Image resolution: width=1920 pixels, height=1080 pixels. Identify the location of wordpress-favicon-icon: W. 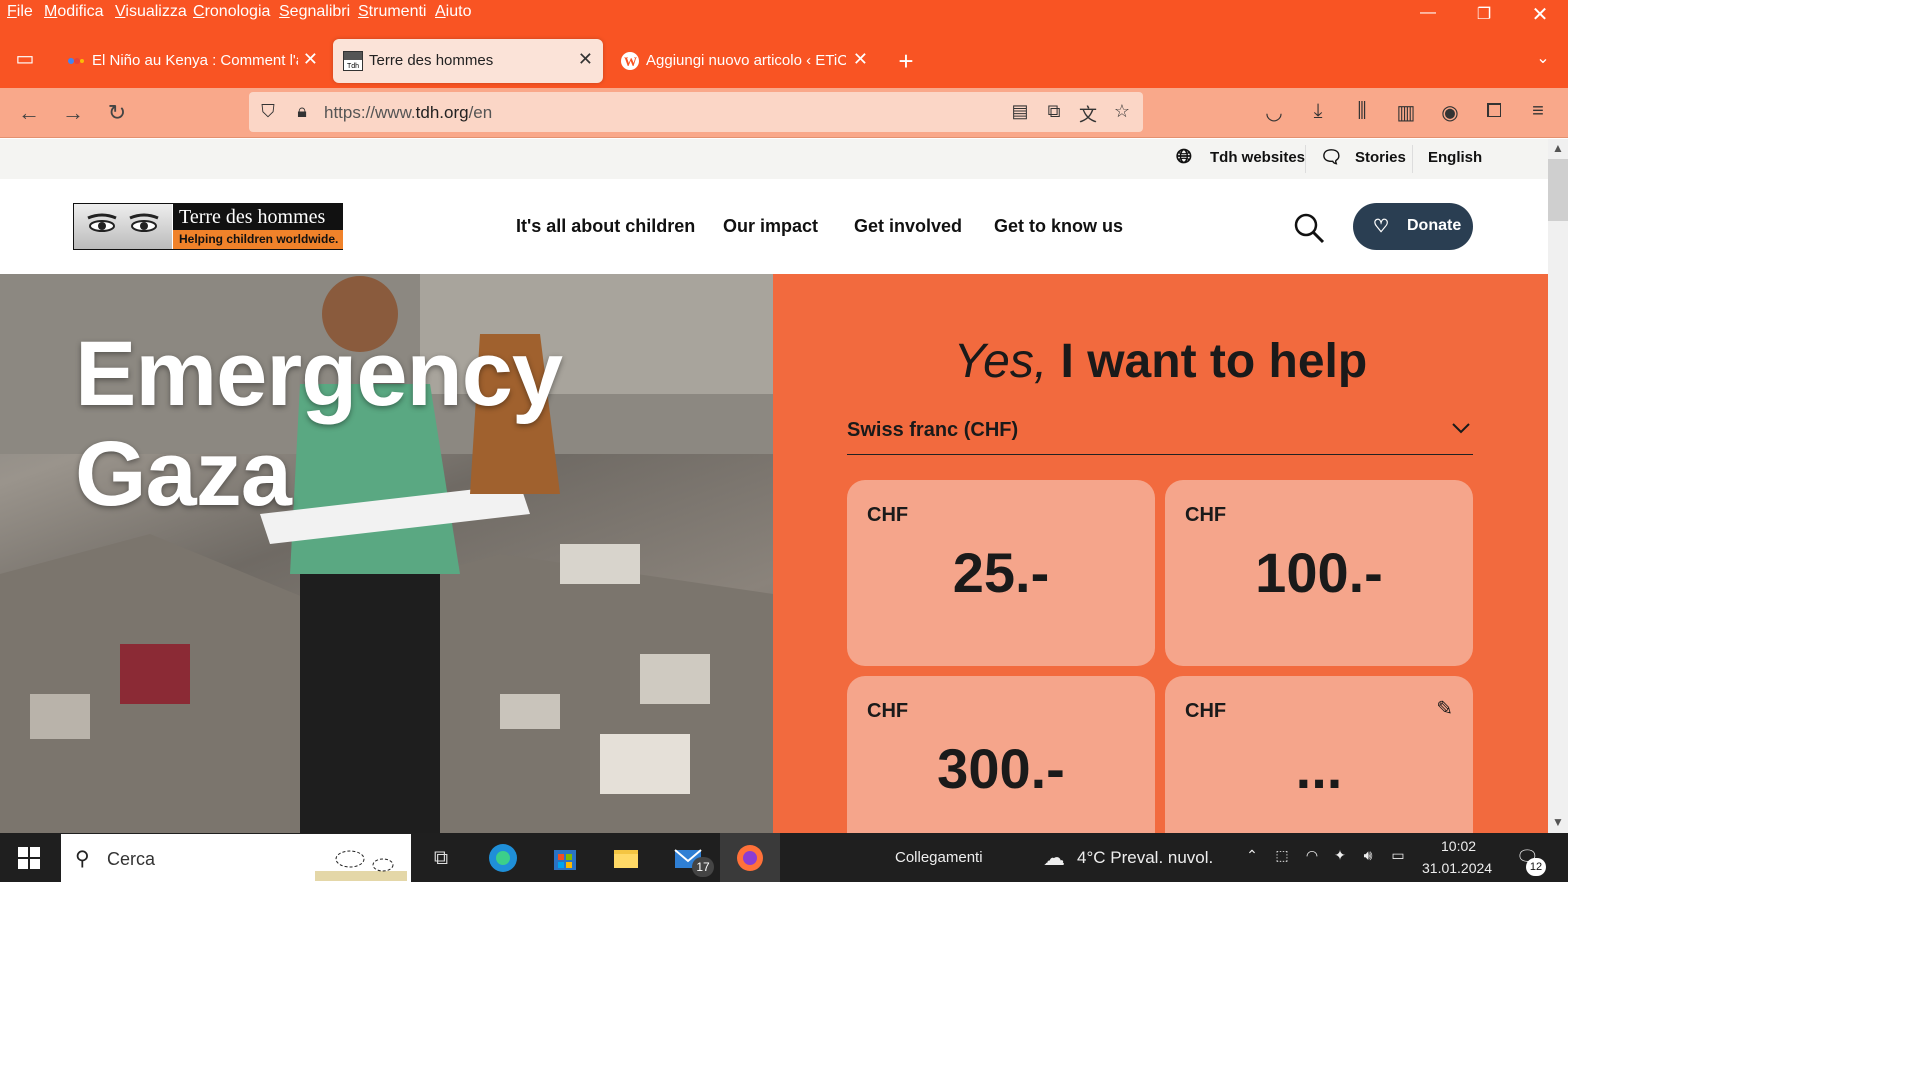
(630, 61).